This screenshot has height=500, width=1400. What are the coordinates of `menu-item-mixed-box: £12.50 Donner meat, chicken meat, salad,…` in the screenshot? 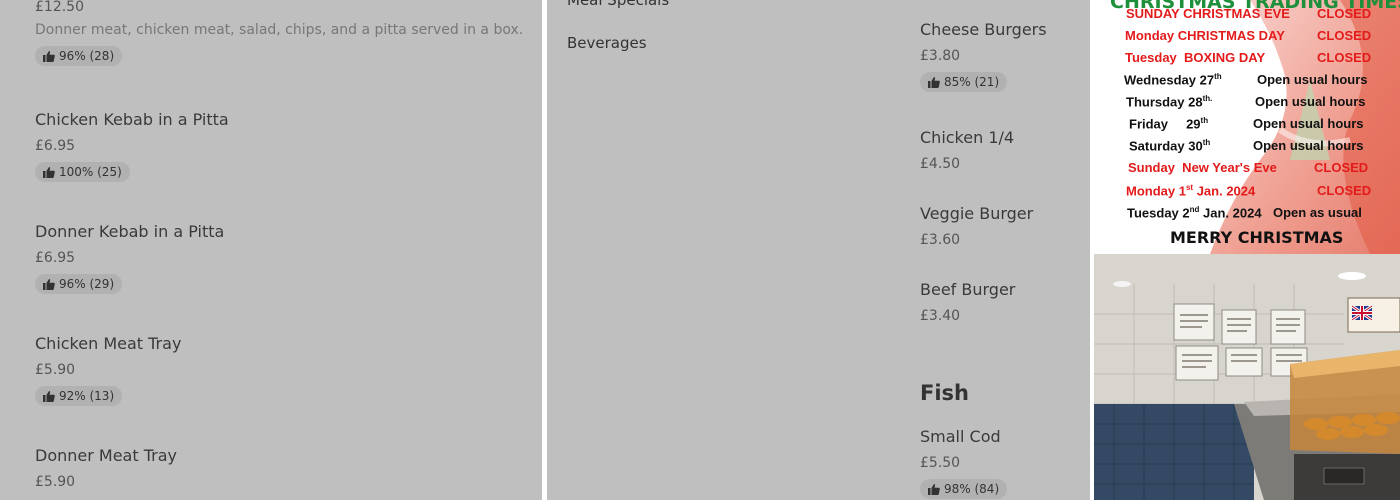 It's located at (279, 33).